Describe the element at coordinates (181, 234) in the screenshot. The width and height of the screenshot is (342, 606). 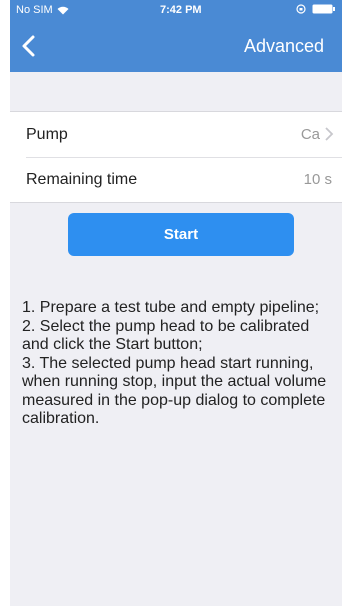
I see `start-button: Start` at that location.